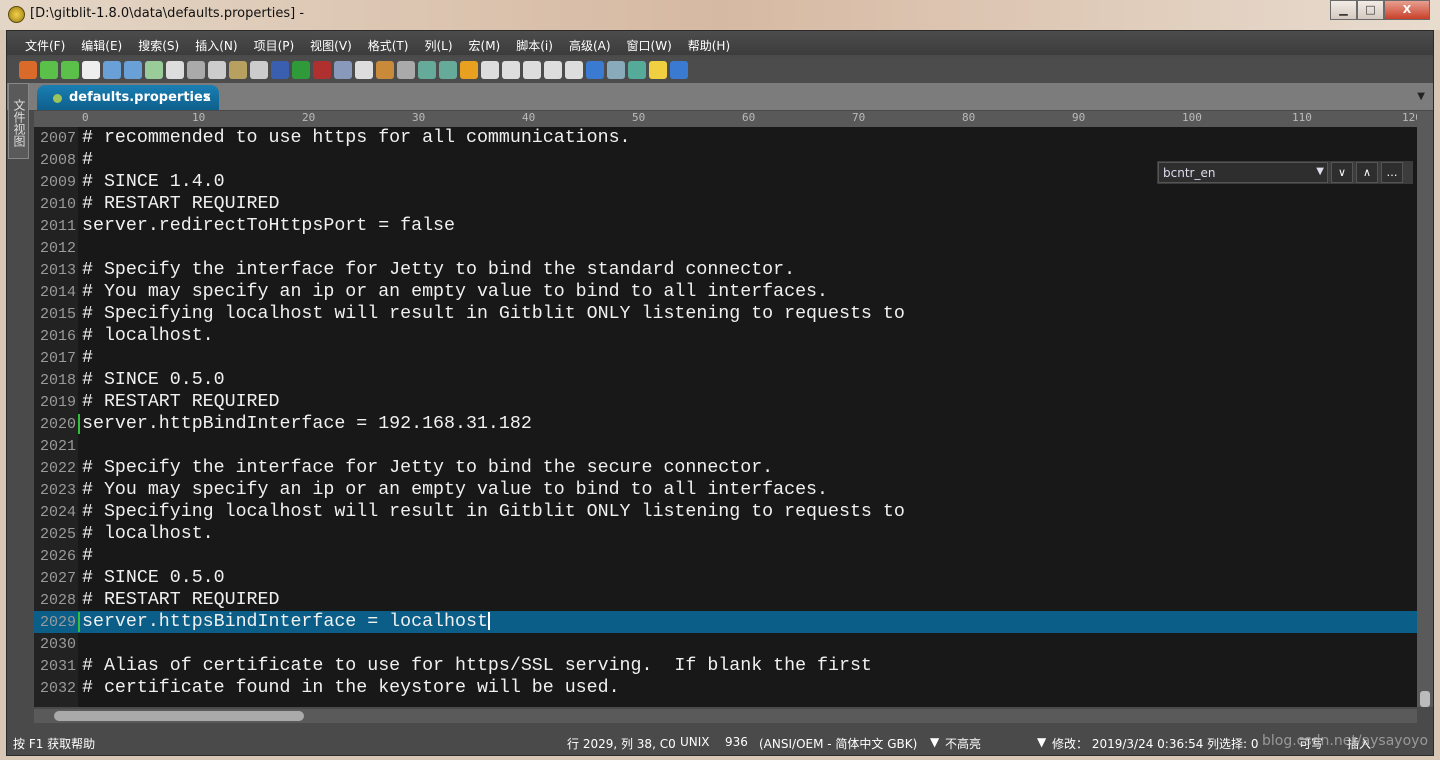 The width and height of the screenshot is (1440, 760). What do you see at coordinates (105, 43) in the screenshot?
I see `menu-item-1: 编辑(E)` at bounding box center [105, 43].